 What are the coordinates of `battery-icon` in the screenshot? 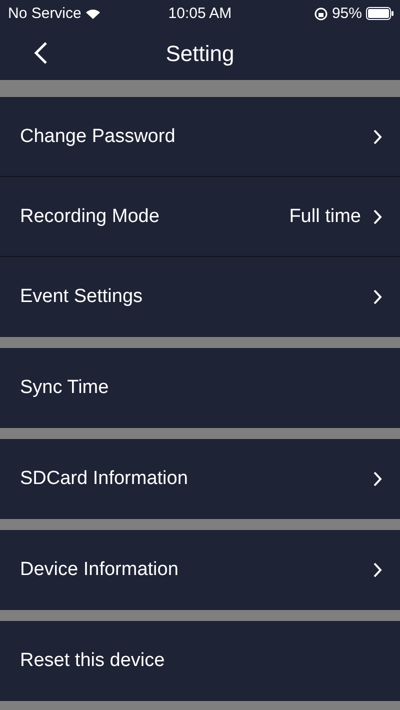 It's located at (380, 13).